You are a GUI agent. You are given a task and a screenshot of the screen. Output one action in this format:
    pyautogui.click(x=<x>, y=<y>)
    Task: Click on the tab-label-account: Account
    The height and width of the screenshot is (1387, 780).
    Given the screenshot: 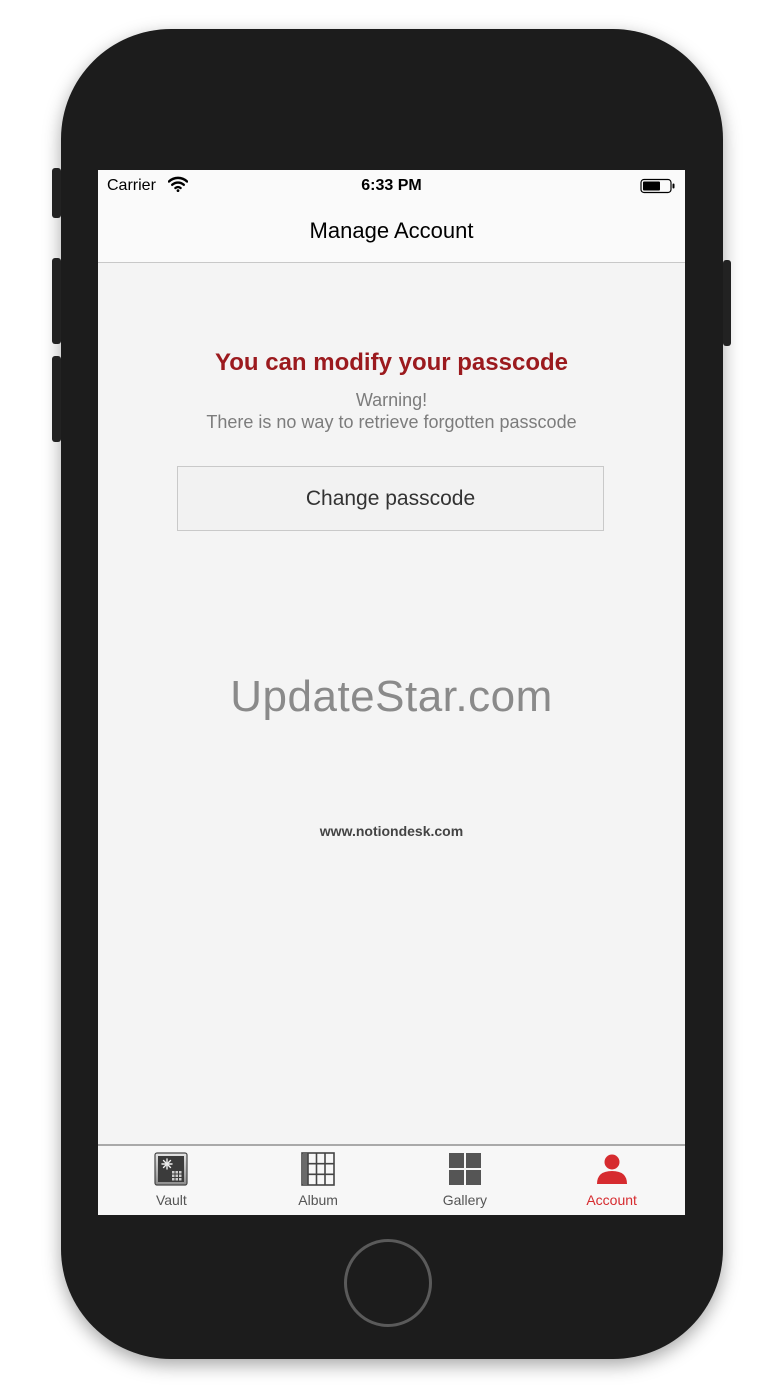 What is the action you would take?
    pyautogui.click(x=611, y=1200)
    